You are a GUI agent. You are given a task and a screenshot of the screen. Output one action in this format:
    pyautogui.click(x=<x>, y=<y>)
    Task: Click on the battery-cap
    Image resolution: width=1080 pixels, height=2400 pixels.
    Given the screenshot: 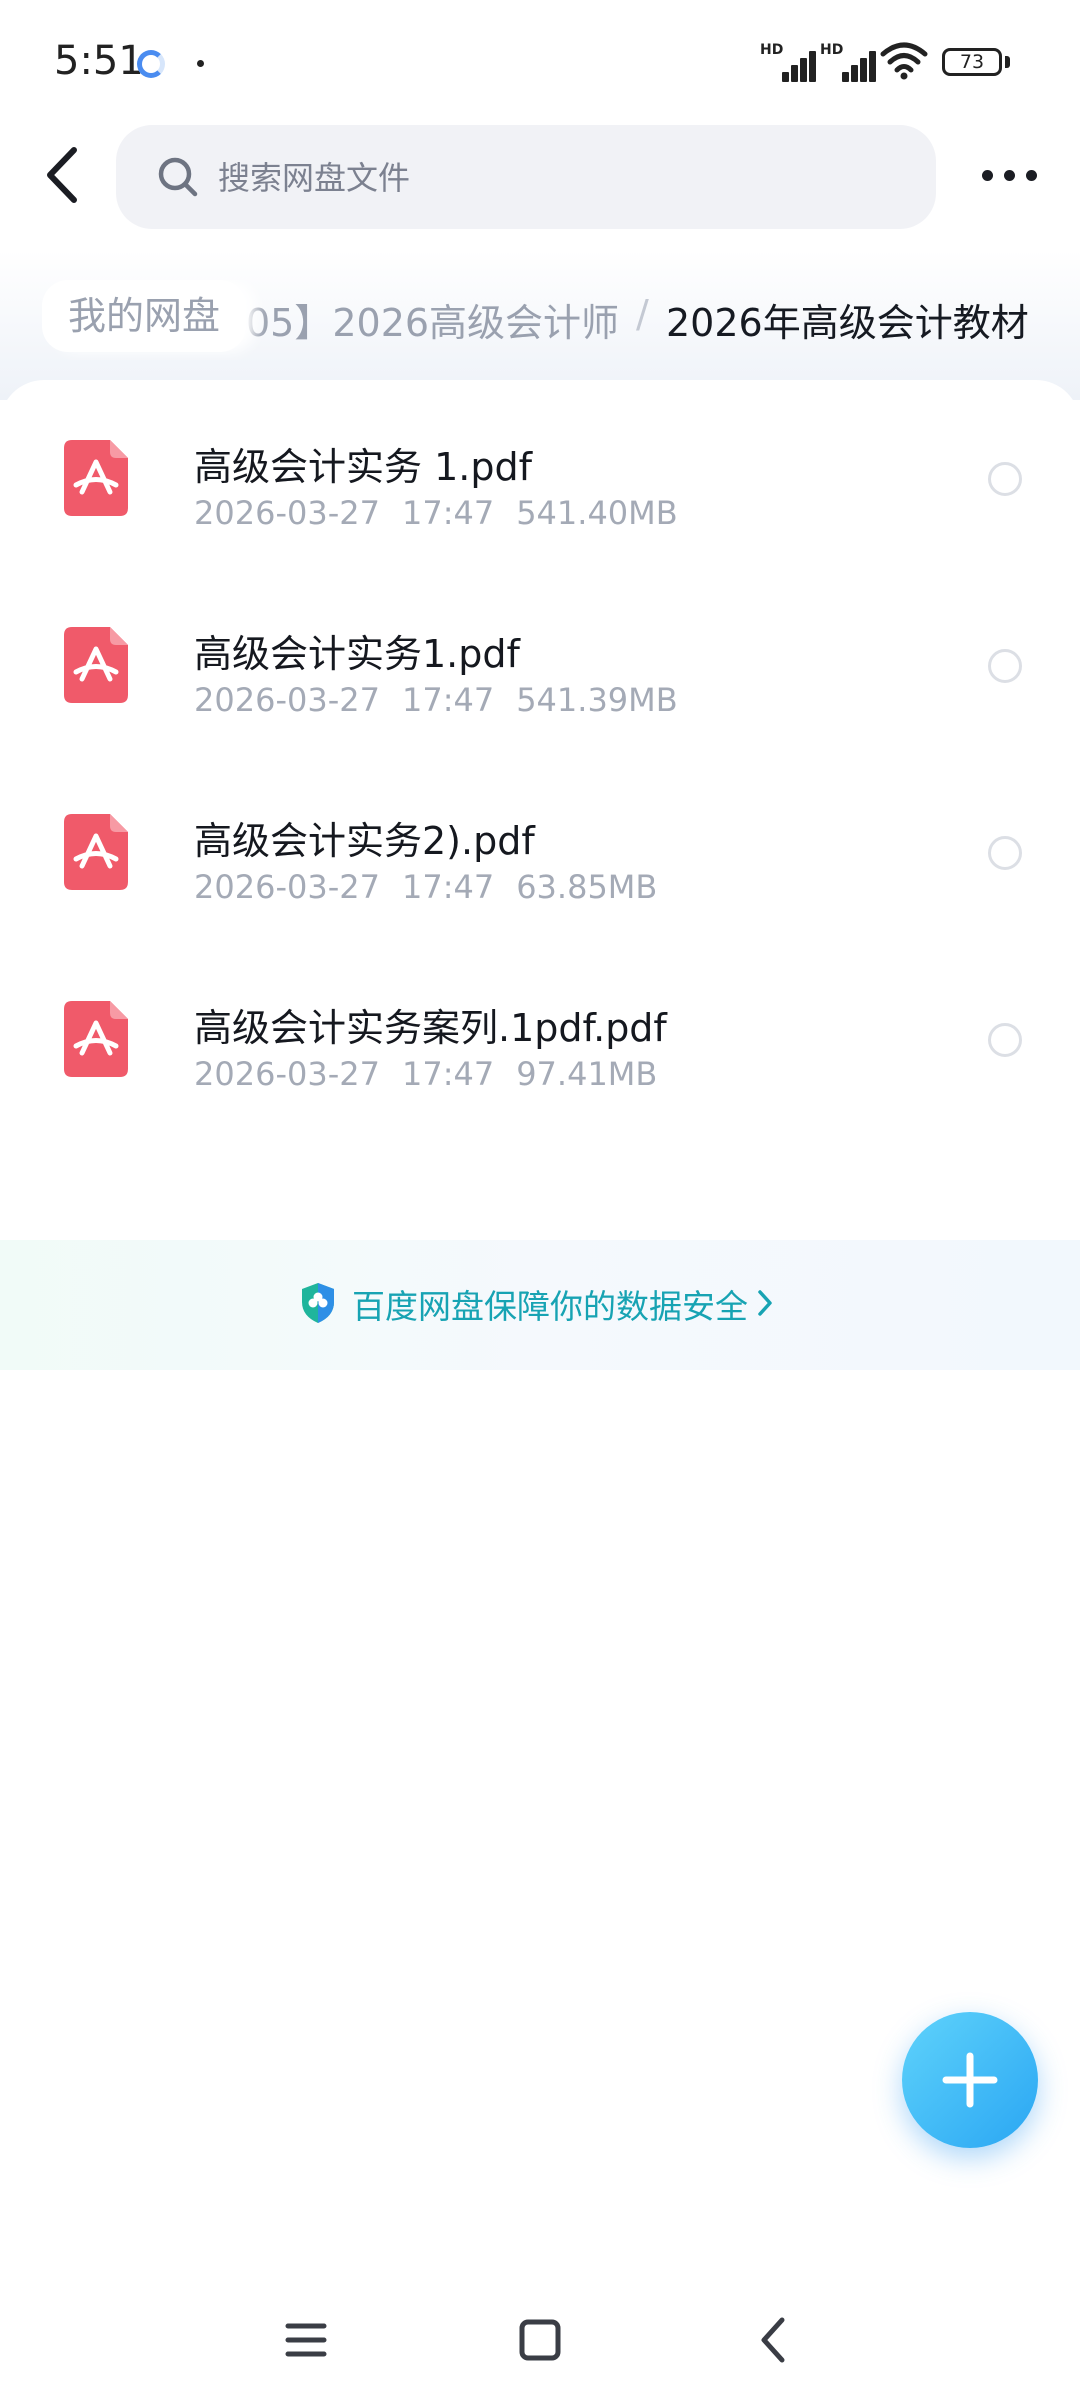 What is the action you would take?
    pyautogui.click(x=1007, y=62)
    